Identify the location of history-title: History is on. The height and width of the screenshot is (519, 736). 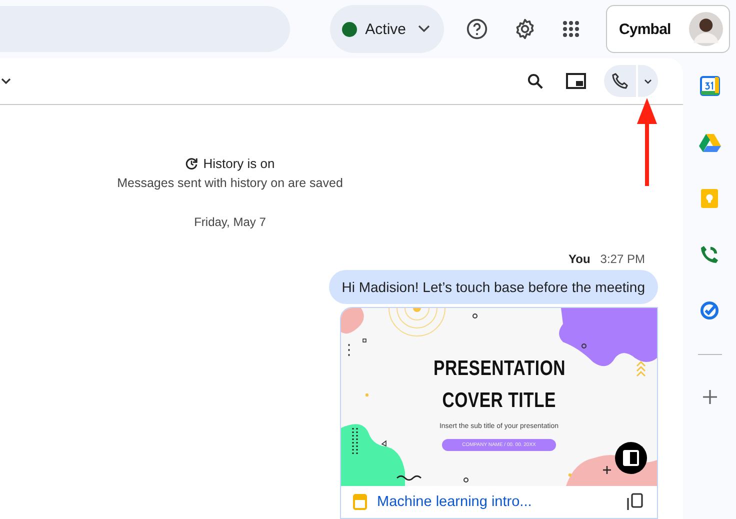
(239, 163).